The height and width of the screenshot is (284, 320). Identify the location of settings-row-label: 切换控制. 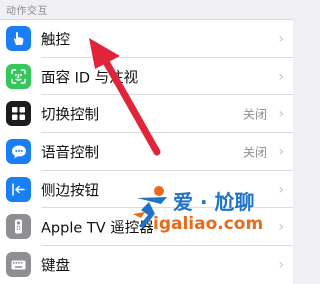
(70, 115).